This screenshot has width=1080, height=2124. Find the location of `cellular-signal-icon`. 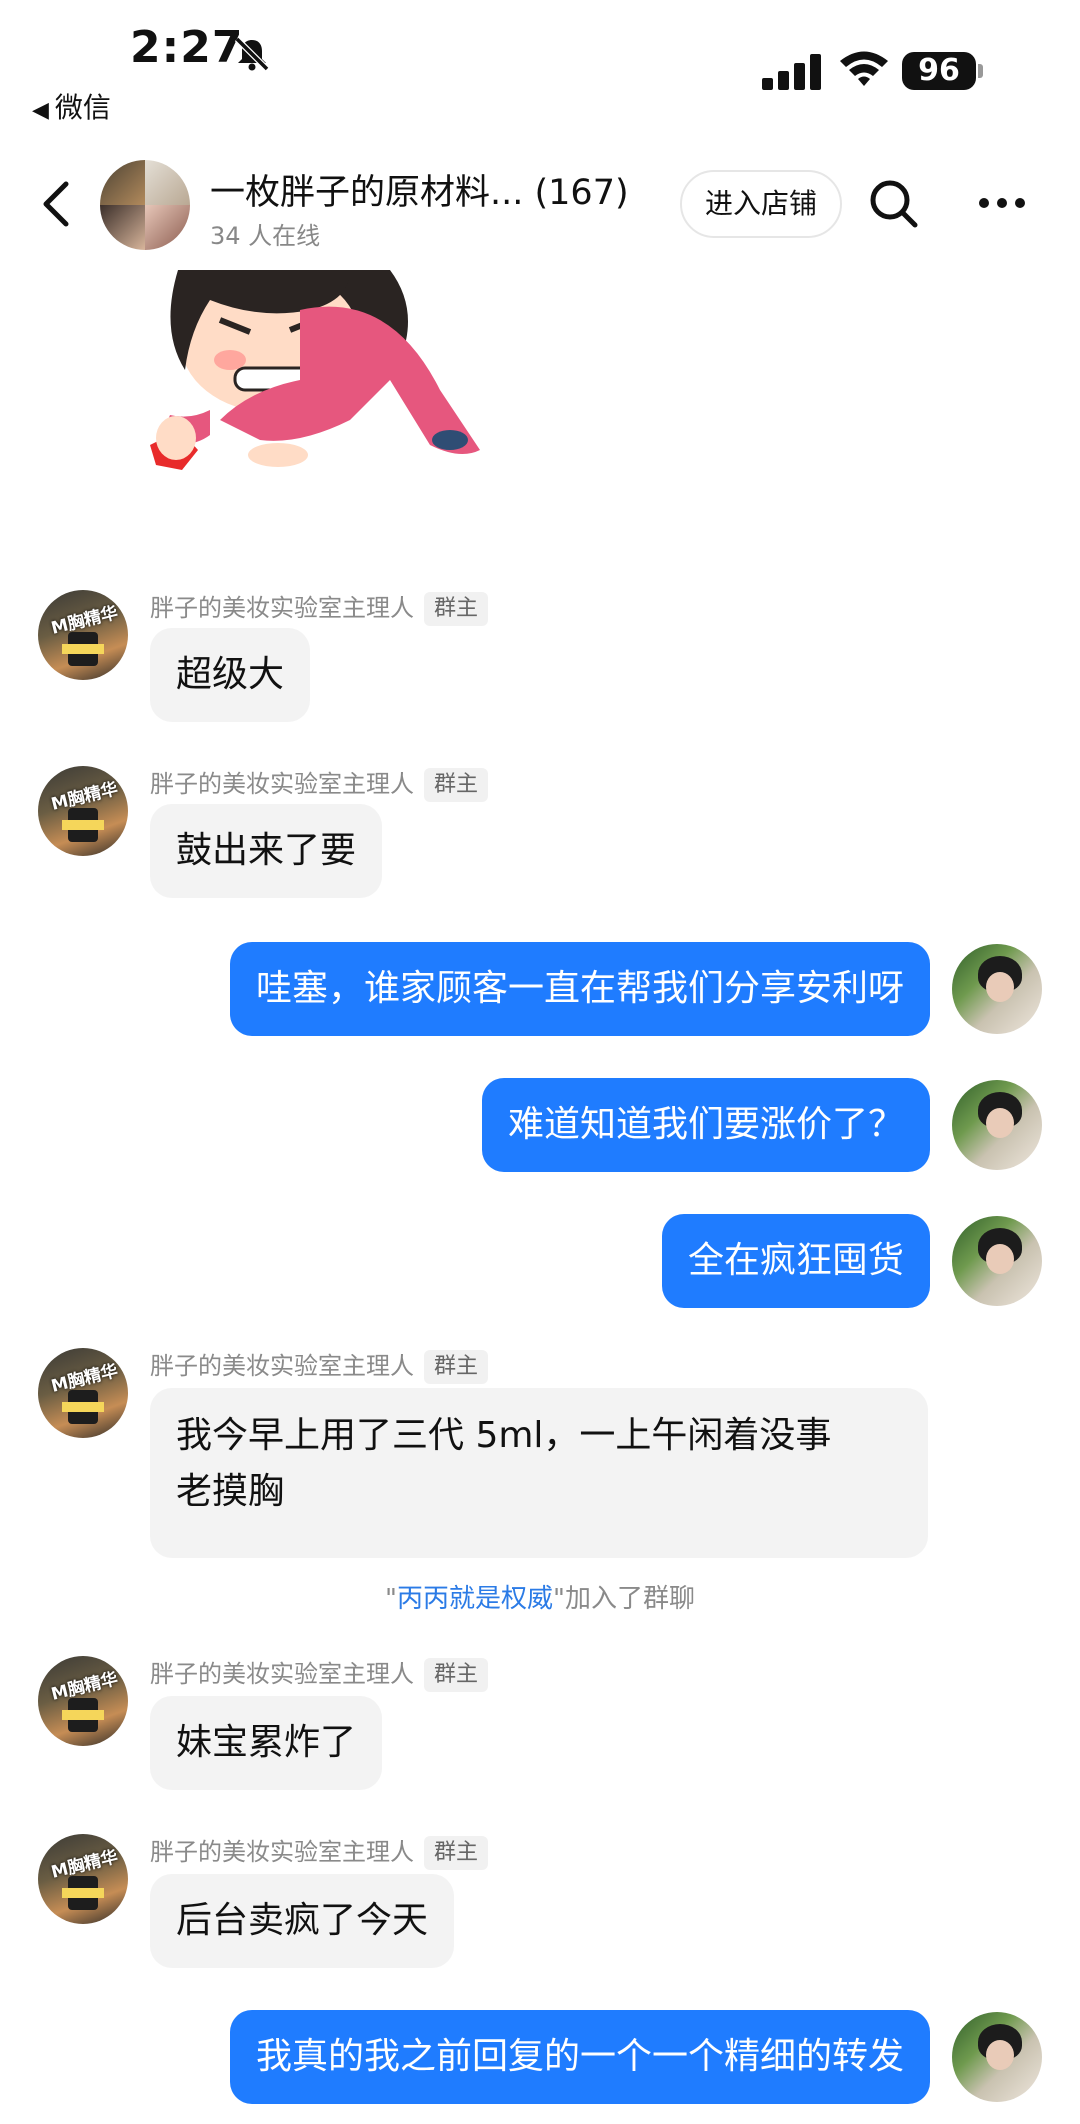

cellular-signal-icon is located at coordinates (791, 72).